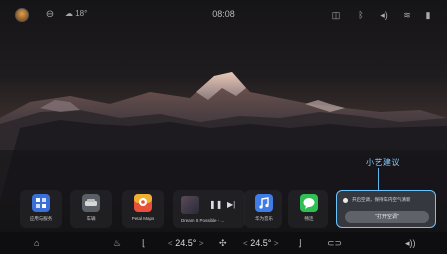 Image resolution: width=447 pixels, height=254 pixels. I want to click on suggestion-pointer-line, so click(378, 179).